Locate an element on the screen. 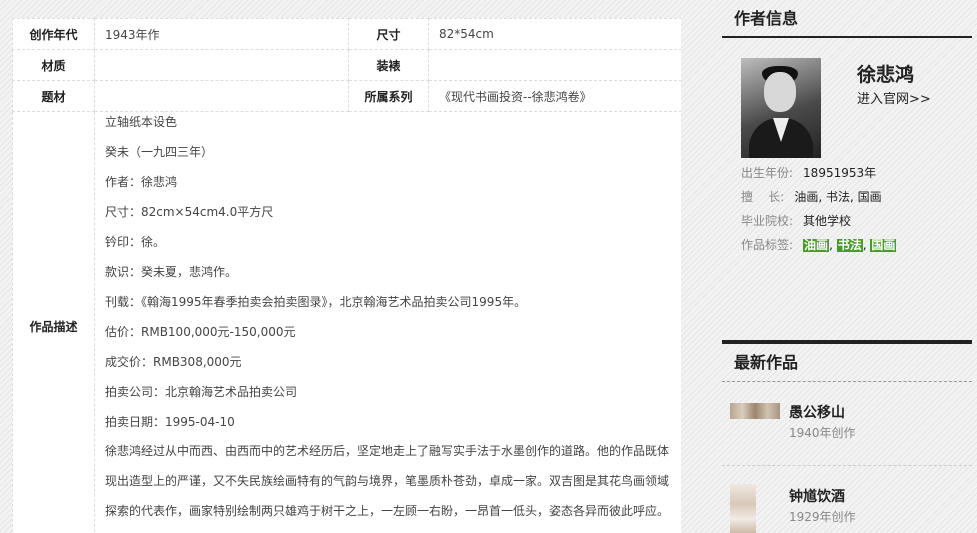 The height and width of the screenshot is (533, 977). tags-label: 作品标签: is located at coordinates (767, 245).